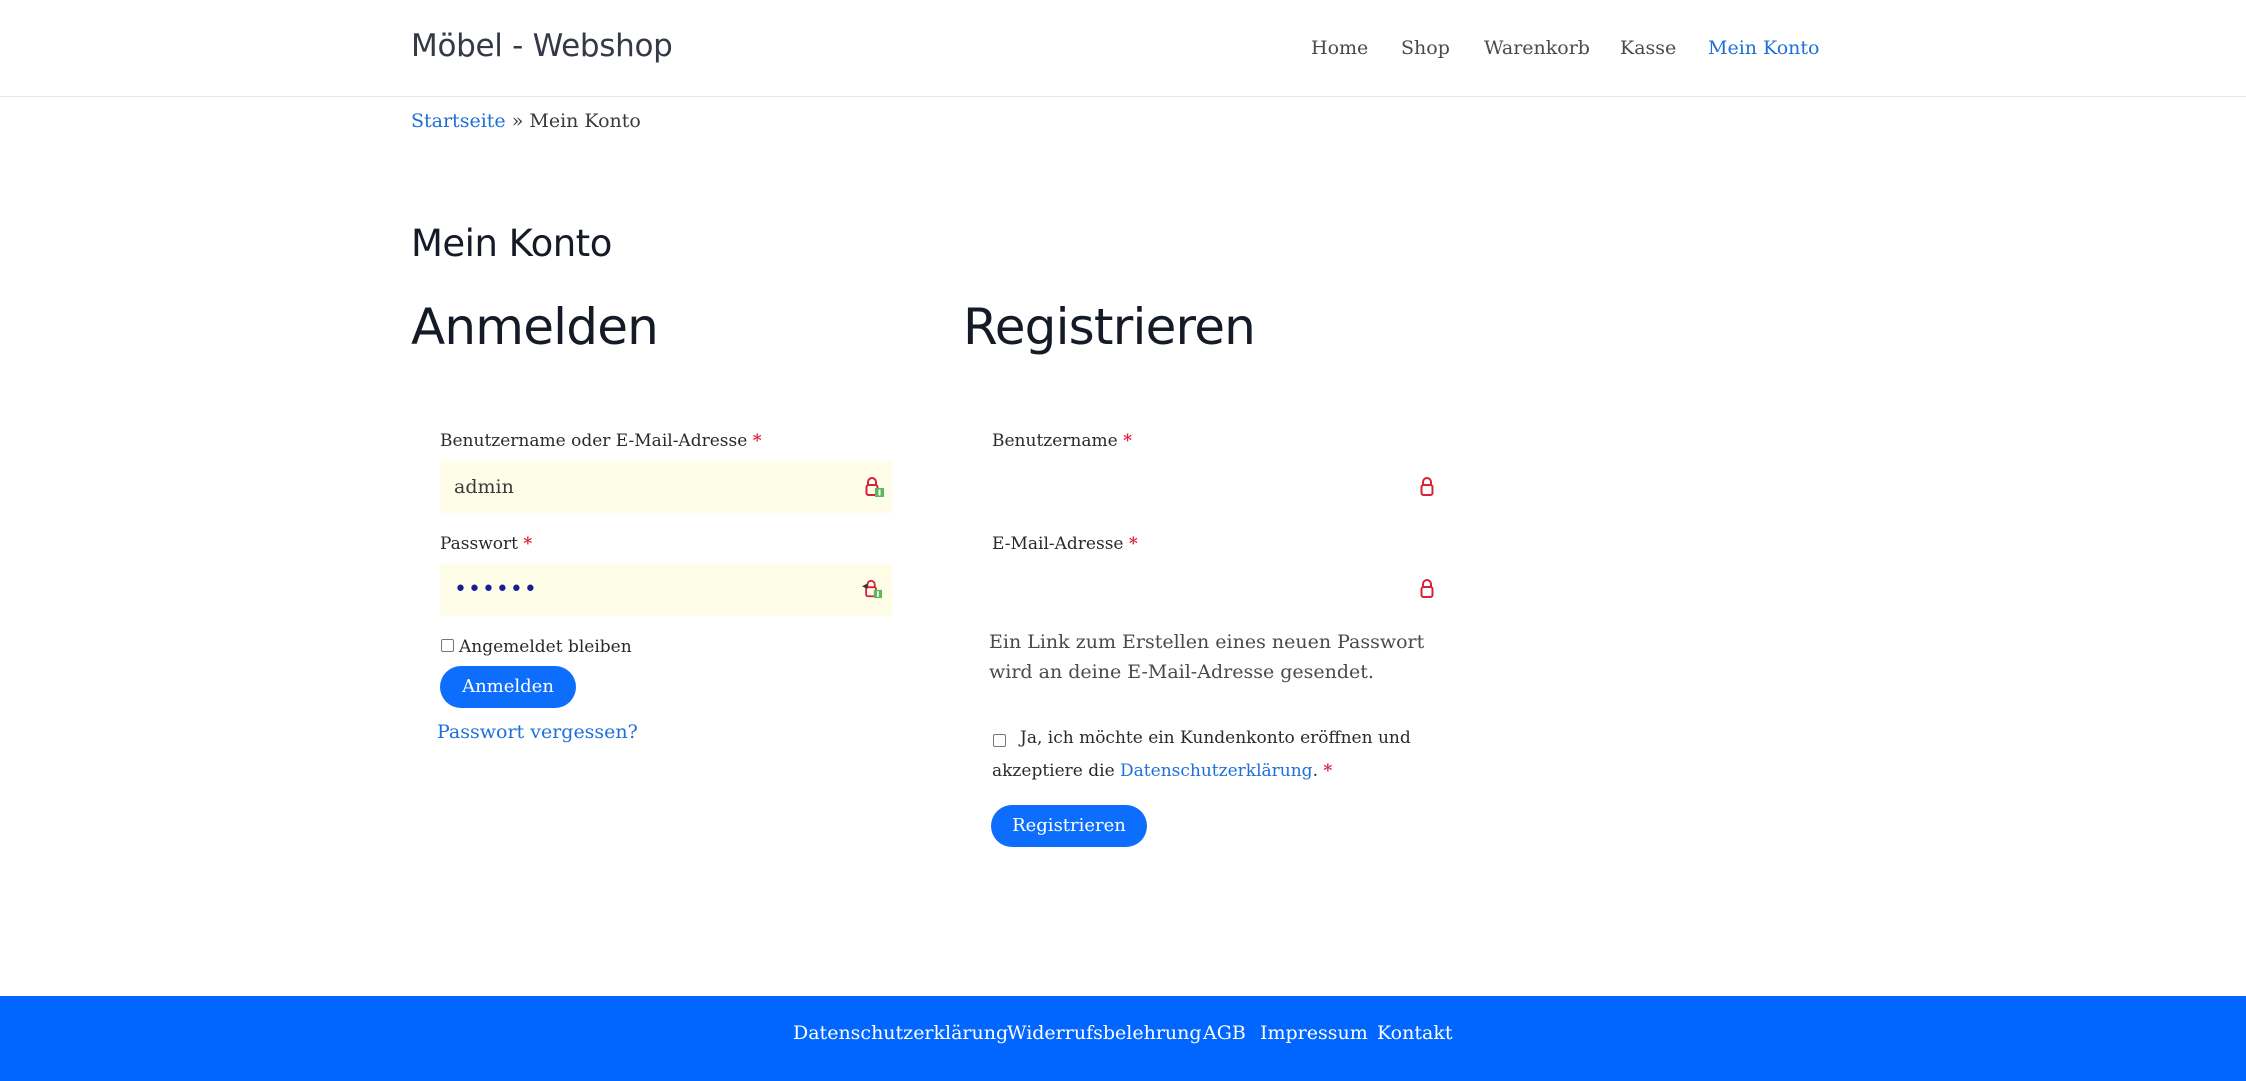 This screenshot has width=2246, height=1081. What do you see at coordinates (545, 647) in the screenshot?
I see `remember-me-label: Angemeldet bleiben` at bounding box center [545, 647].